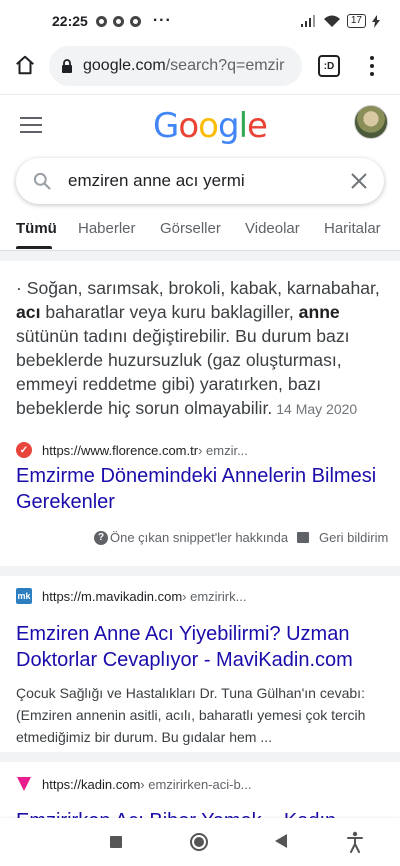 Image resolution: width=400 pixels, height=866 pixels. Describe the element at coordinates (225, 65) in the screenshot. I see `url-path: /search?q=emzir` at that location.